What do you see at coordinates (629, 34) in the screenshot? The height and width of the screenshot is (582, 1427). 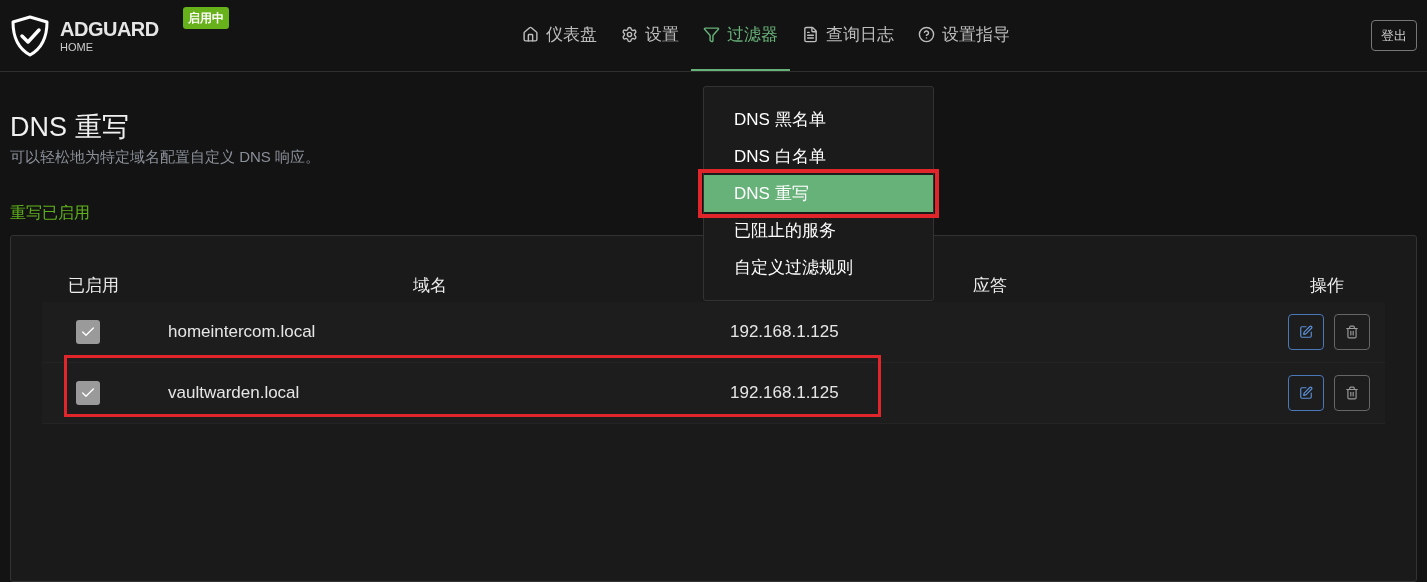 I see `settings-icon` at bounding box center [629, 34].